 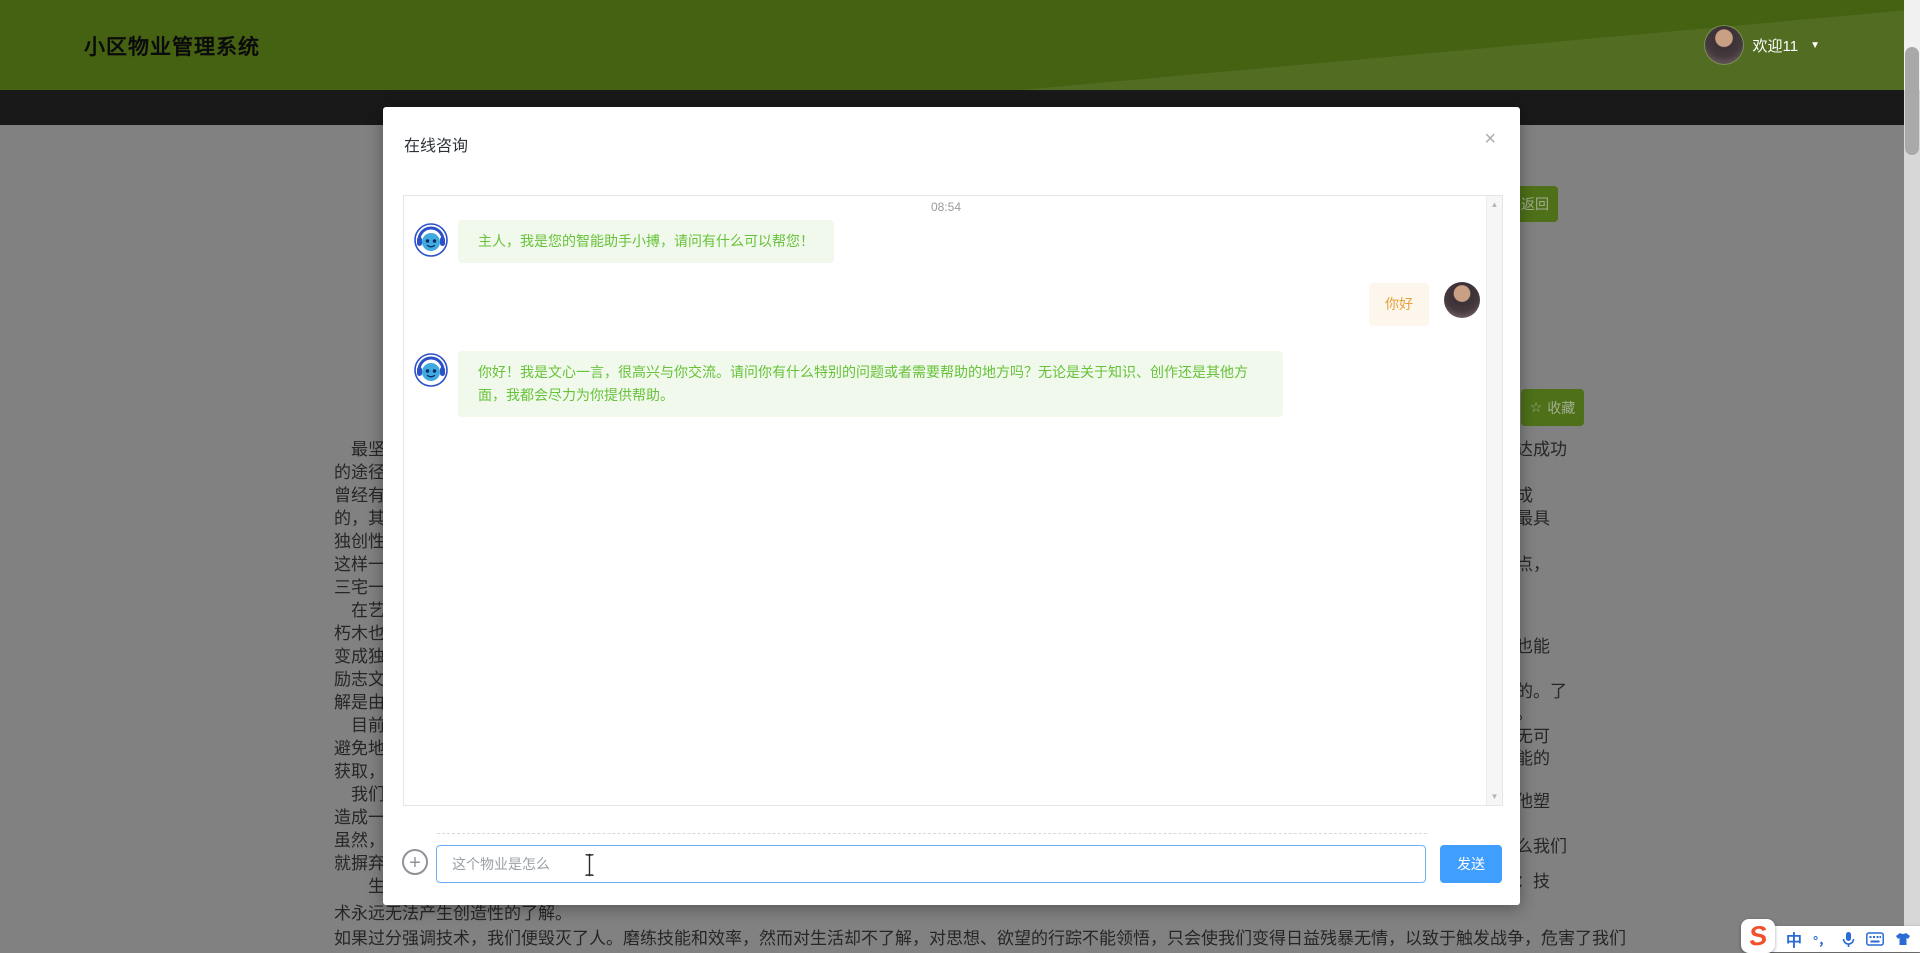 What do you see at coordinates (1533, 646) in the screenshot?
I see `background-text-fragment: 也能` at bounding box center [1533, 646].